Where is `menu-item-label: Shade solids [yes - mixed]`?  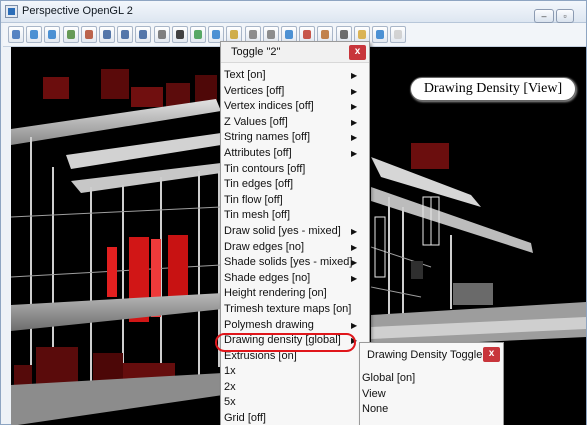 menu-item-label: Shade solids [yes - mixed] is located at coordinates (288, 262).